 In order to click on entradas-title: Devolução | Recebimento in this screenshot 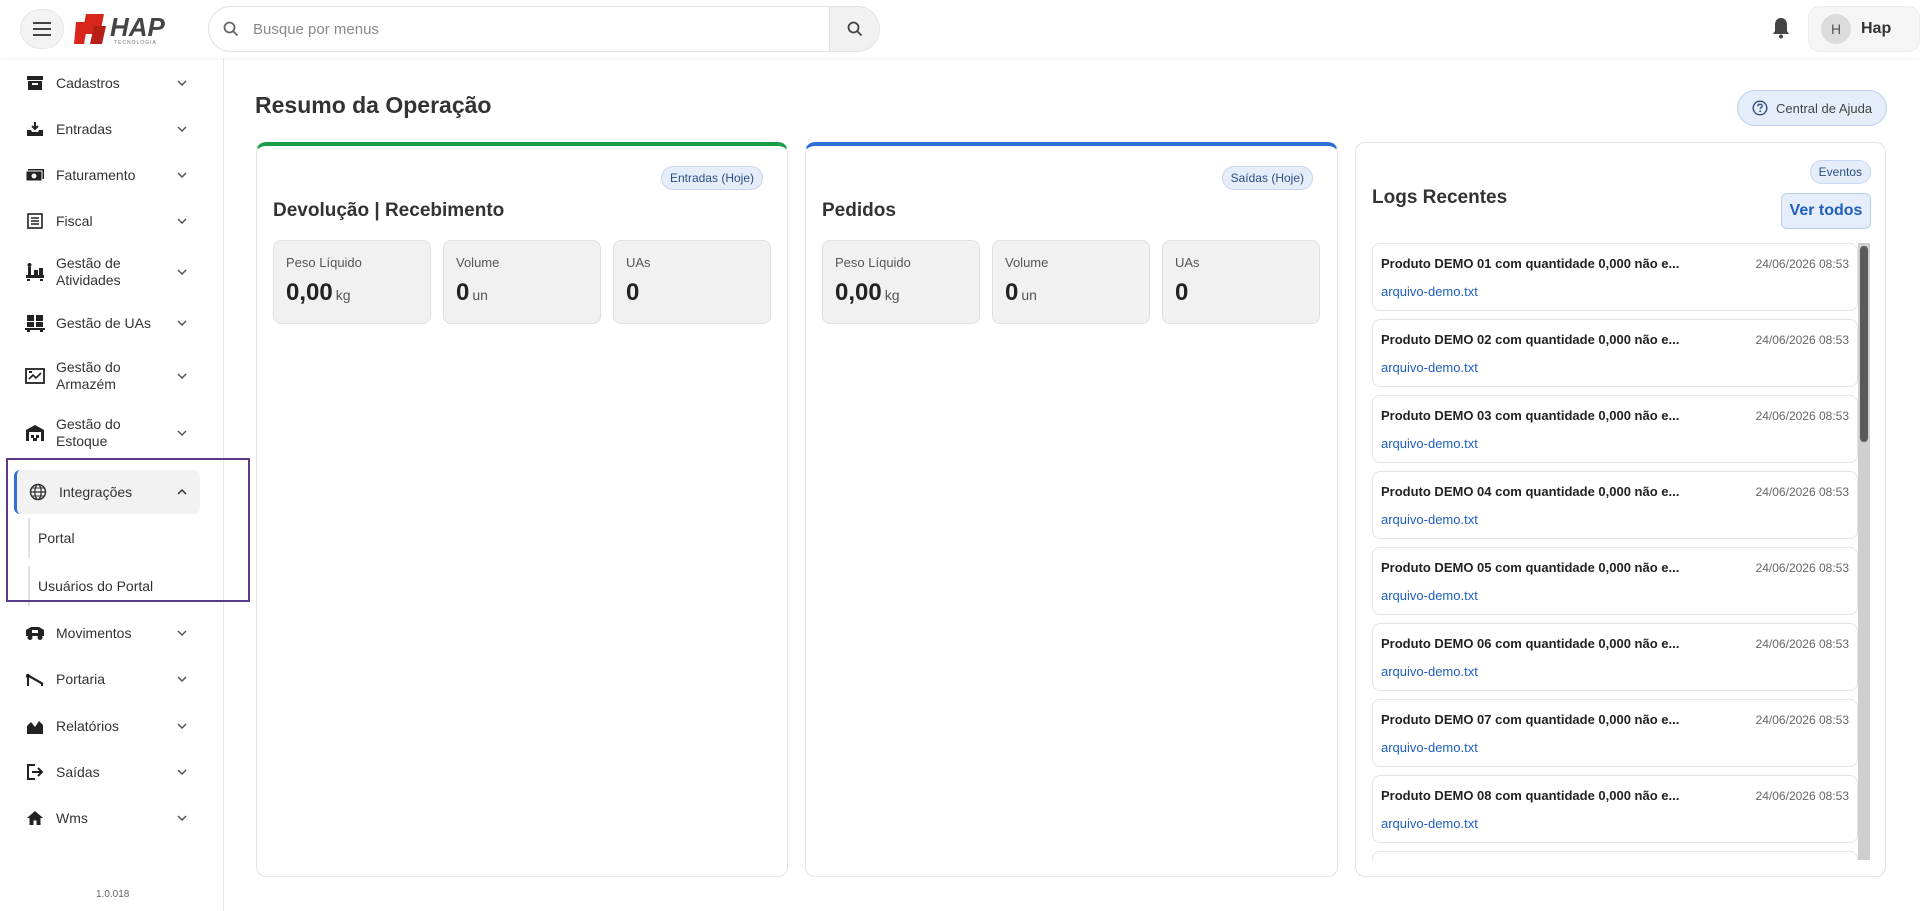, I will do `click(389, 210)`.